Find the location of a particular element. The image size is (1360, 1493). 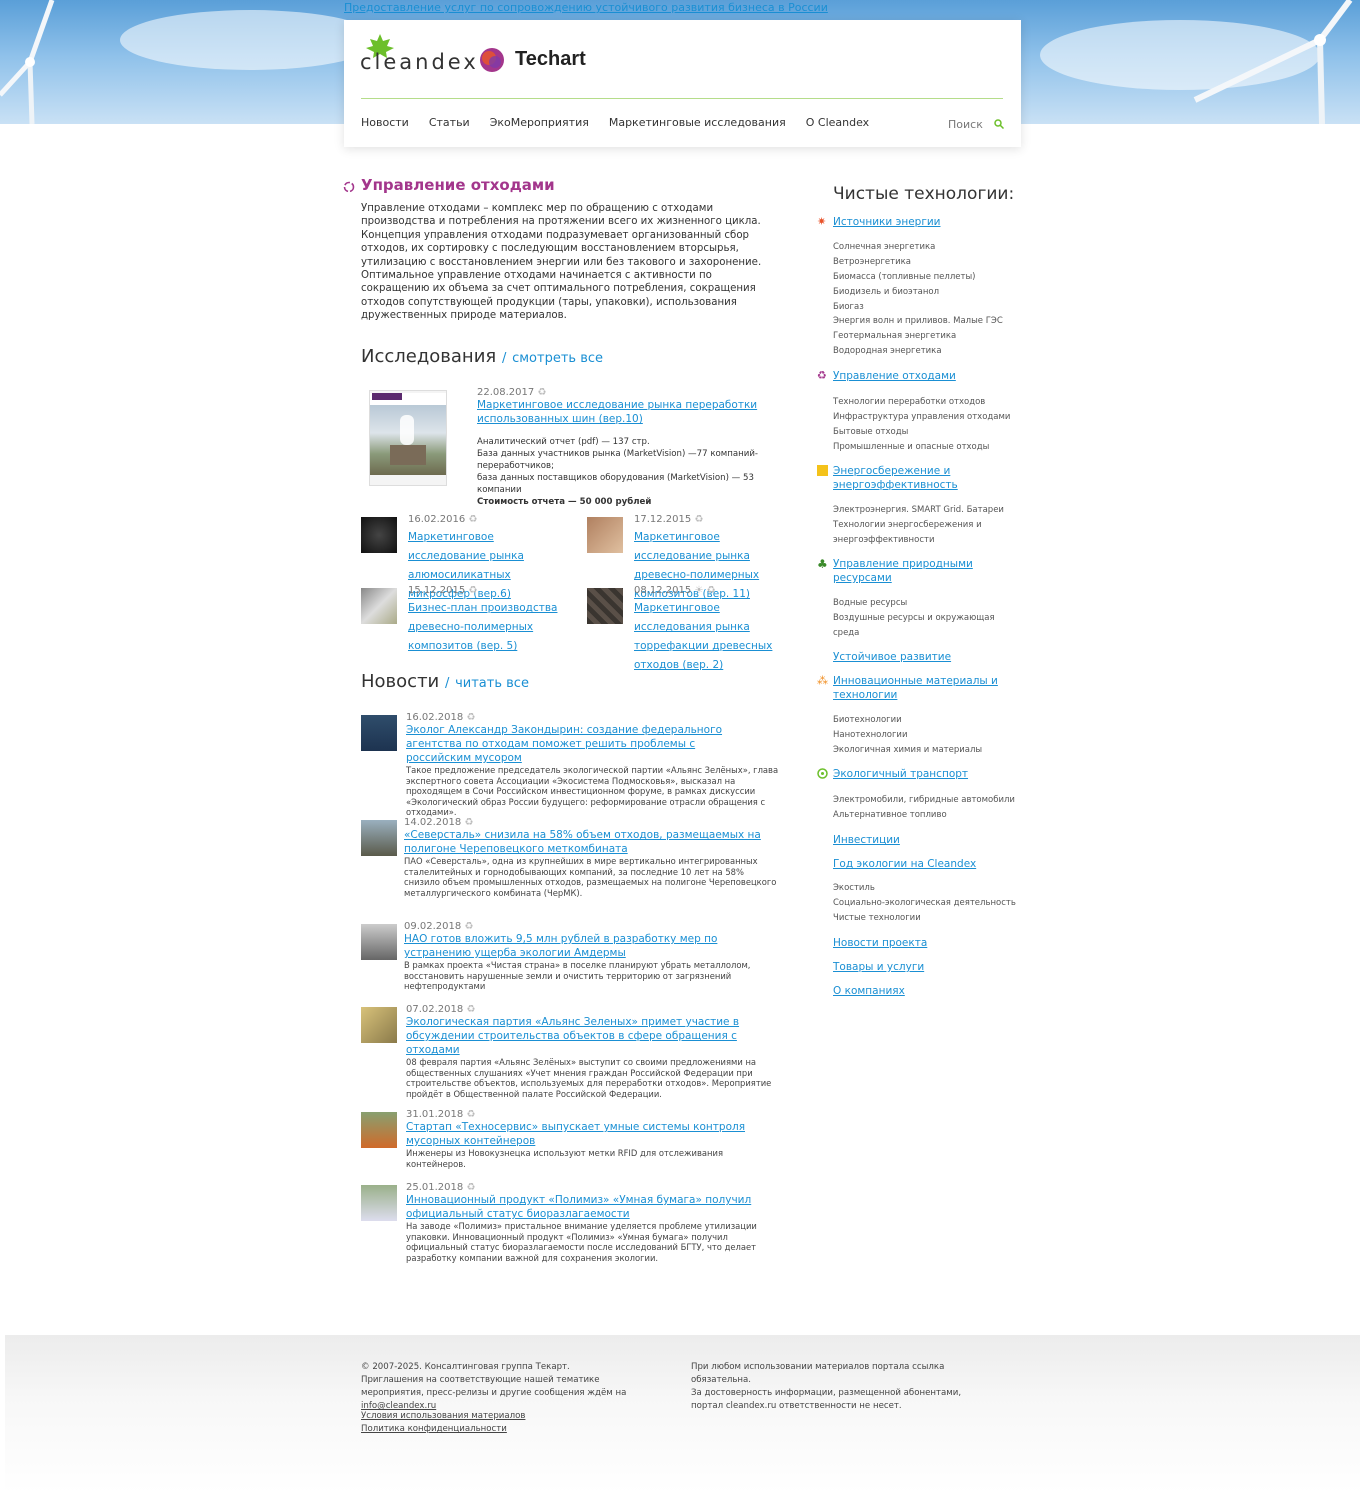

sidebar-item-innovations: Инновационные материалы и технологии is located at coordinates (918, 688).